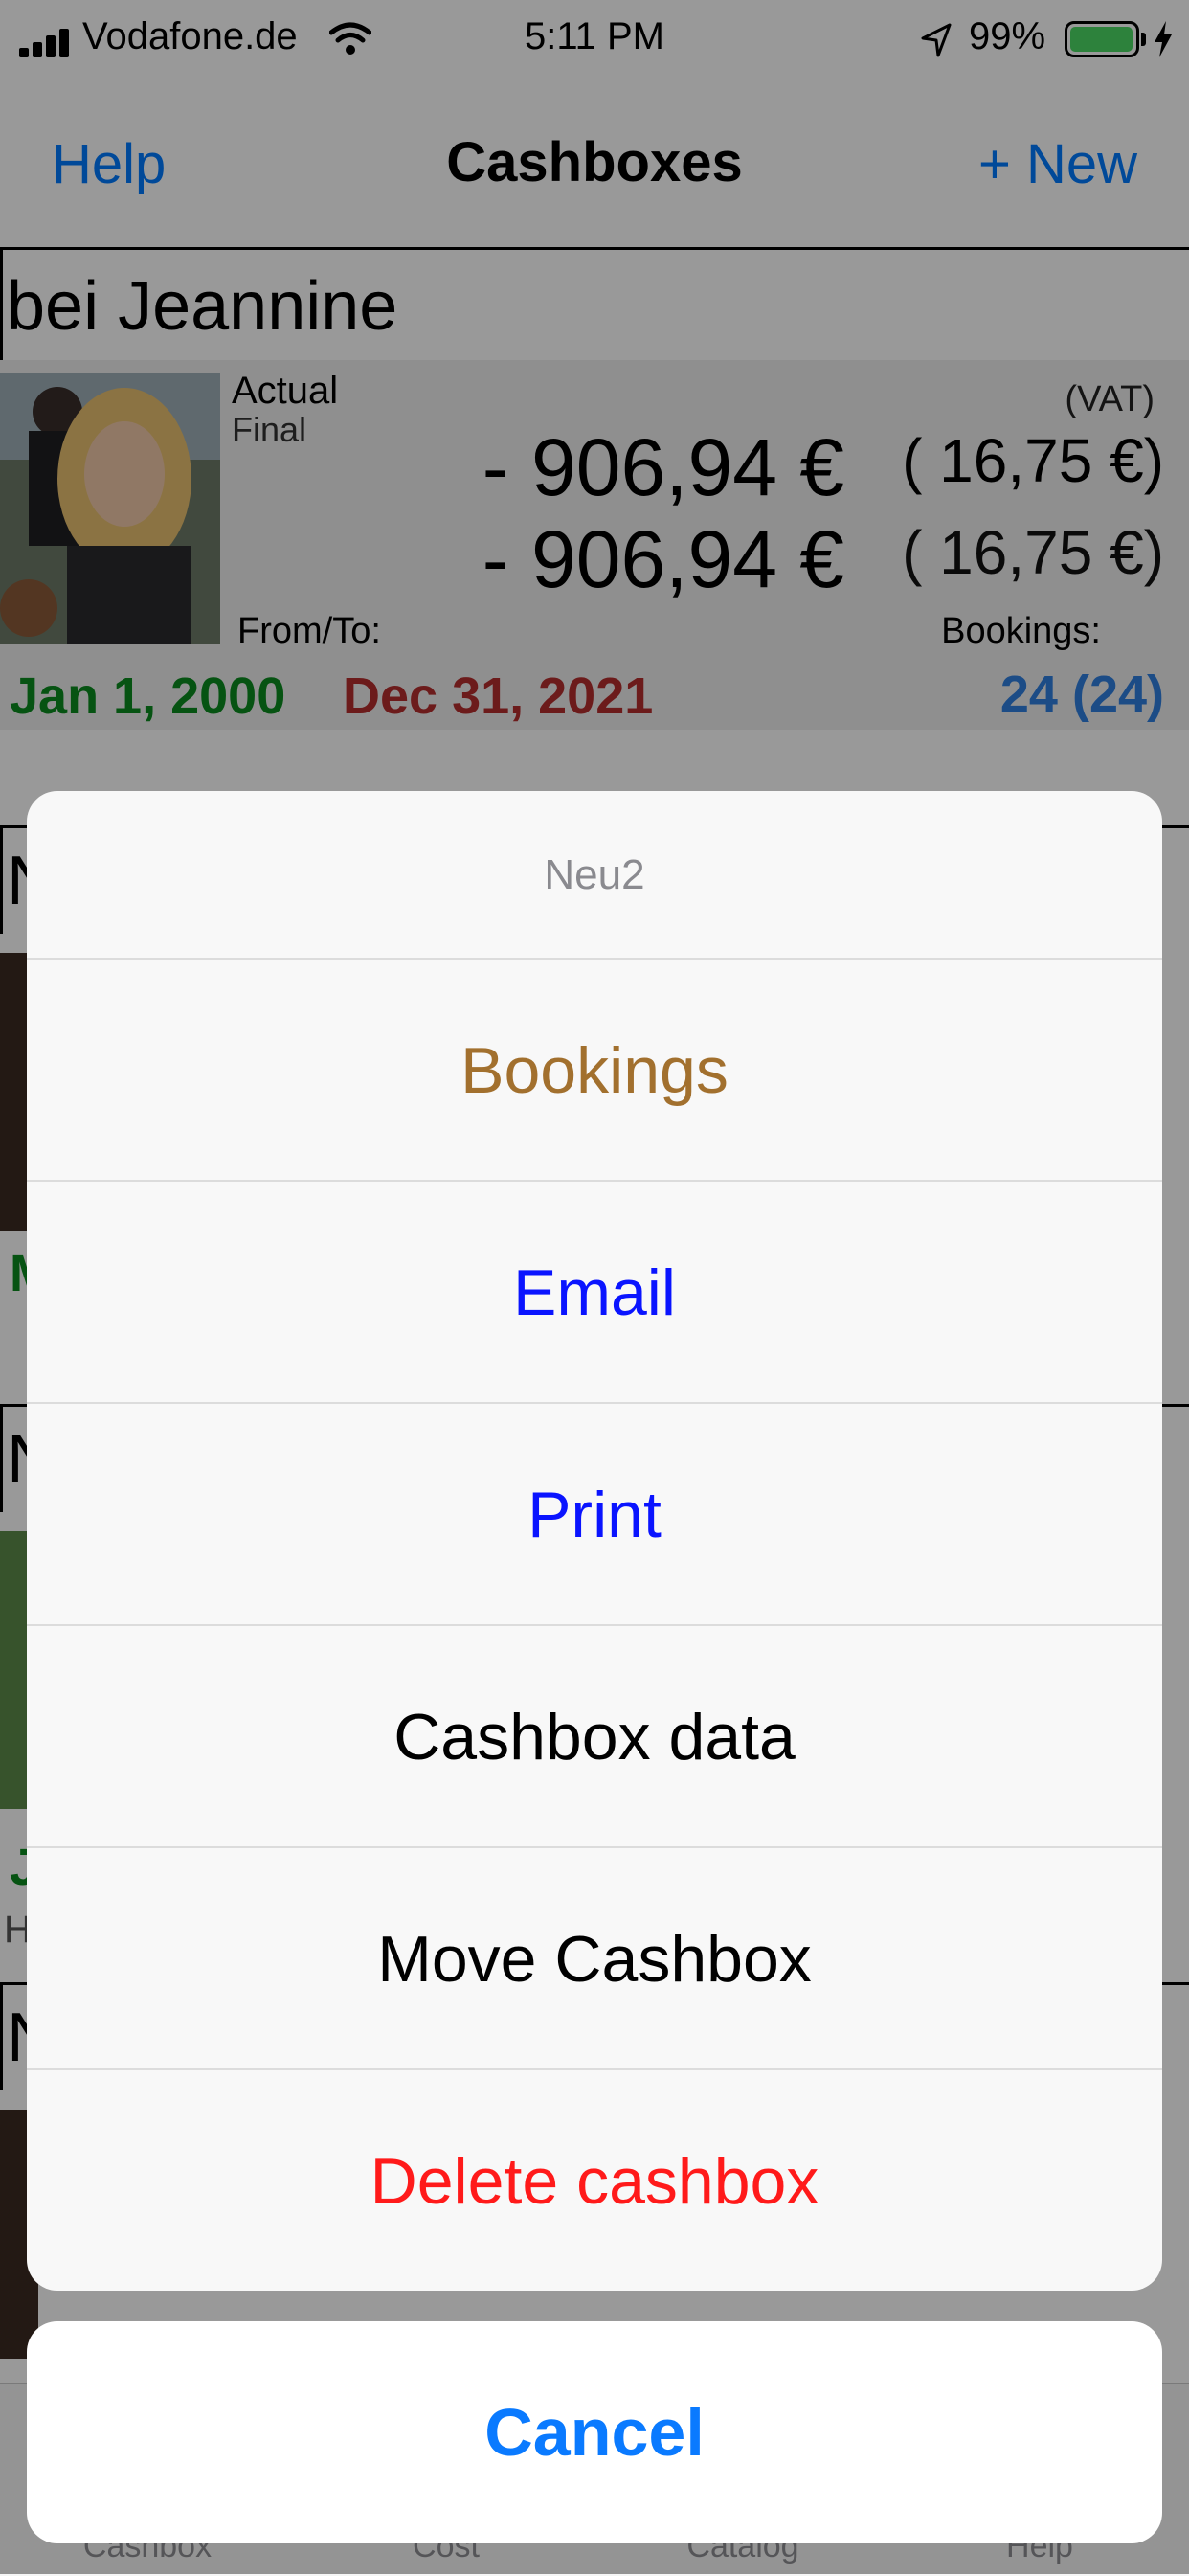 Image resolution: width=1189 pixels, height=2576 pixels. I want to click on action-sheet-title: Neu2, so click(594, 875).